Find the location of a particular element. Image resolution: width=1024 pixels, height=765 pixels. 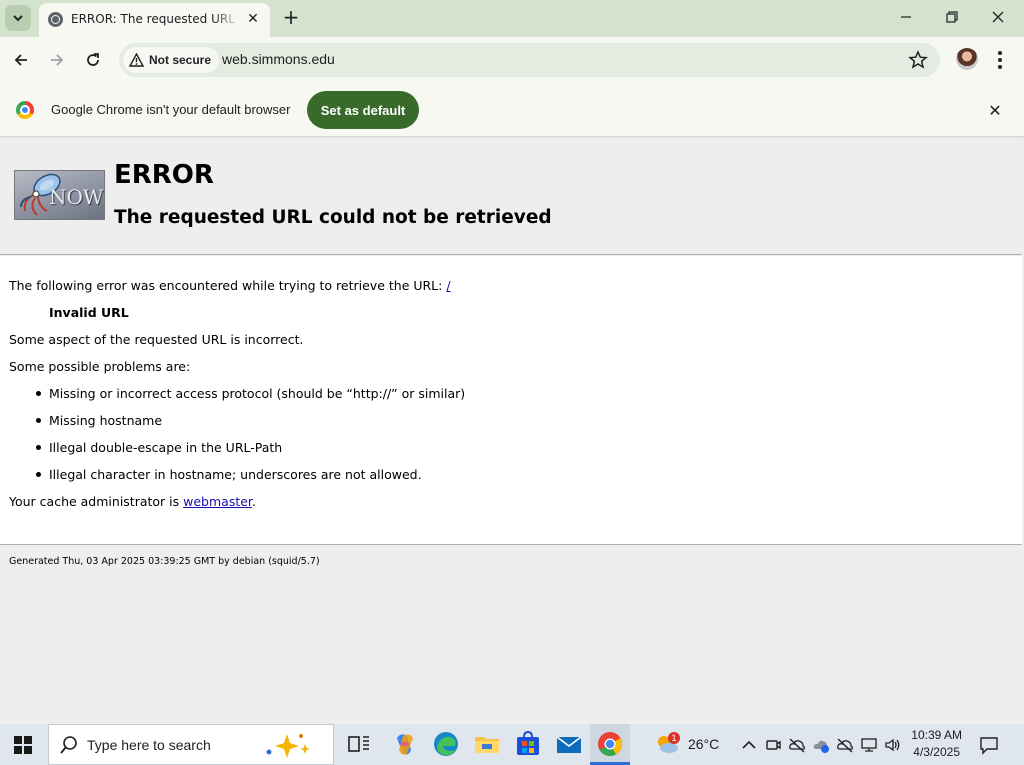

notification-icon is located at coordinates (989, 745).